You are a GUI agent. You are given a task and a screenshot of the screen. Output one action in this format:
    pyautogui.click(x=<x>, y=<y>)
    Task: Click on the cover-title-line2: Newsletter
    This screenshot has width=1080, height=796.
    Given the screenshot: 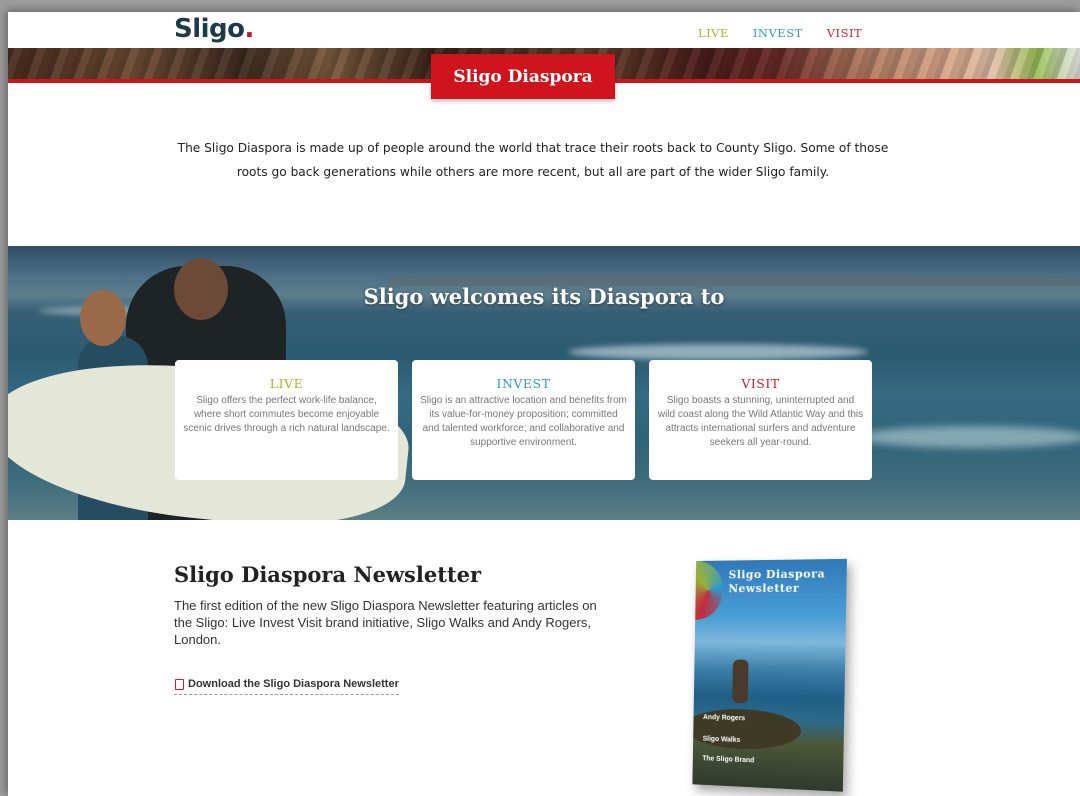 What is the action you would take?
    pyautogui.click(x=764, y=588)
    